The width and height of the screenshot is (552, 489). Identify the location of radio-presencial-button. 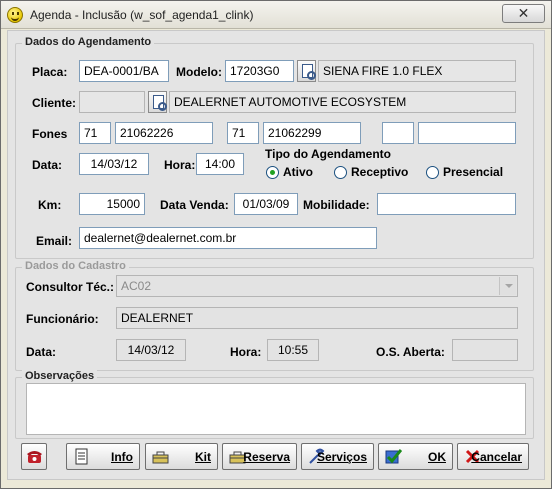
(432, 172).